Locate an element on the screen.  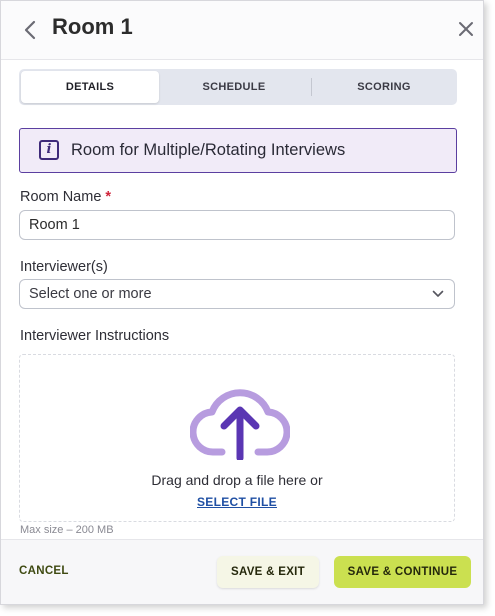
interviewers-label: Interviewer(s) is located at coordinates (64, 267).